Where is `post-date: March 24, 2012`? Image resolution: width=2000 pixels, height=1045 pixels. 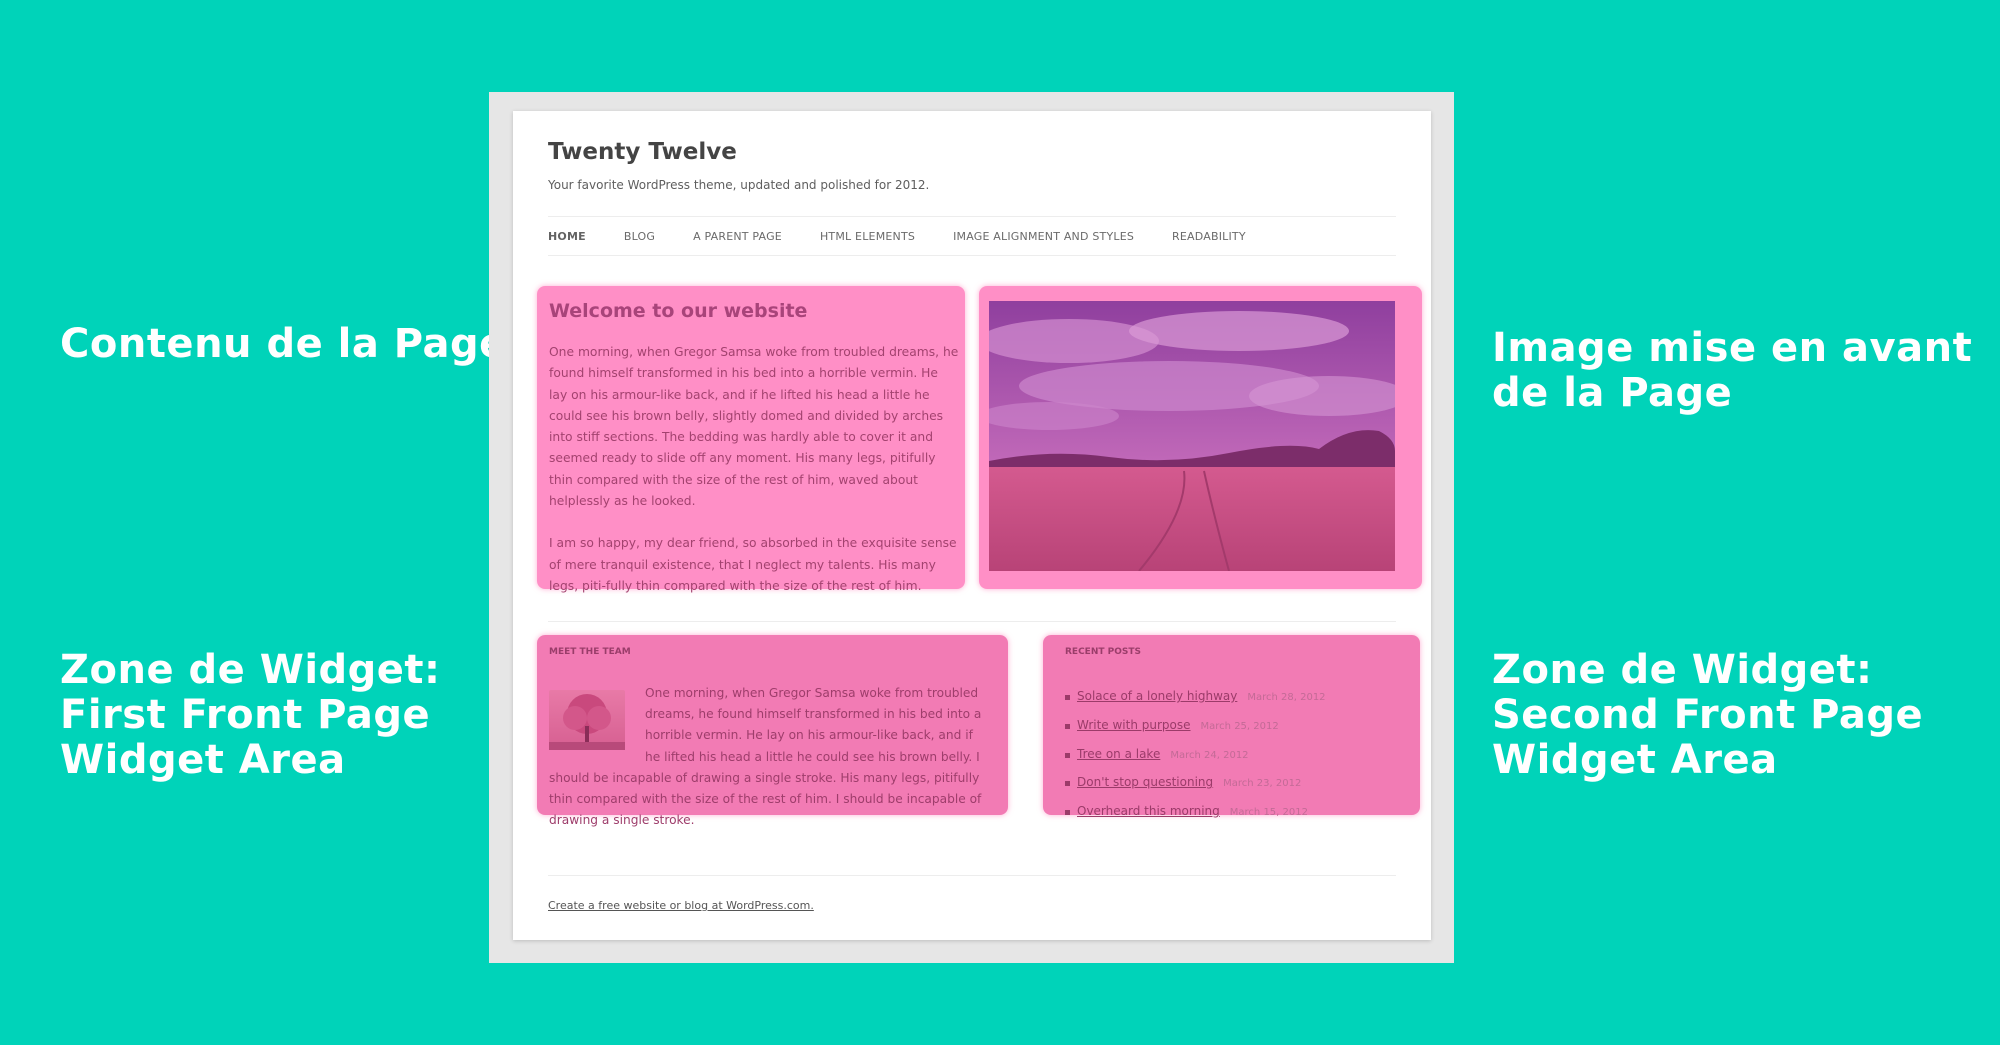 post-date: March 24, 2012 is located at coordinates (1209, 755).